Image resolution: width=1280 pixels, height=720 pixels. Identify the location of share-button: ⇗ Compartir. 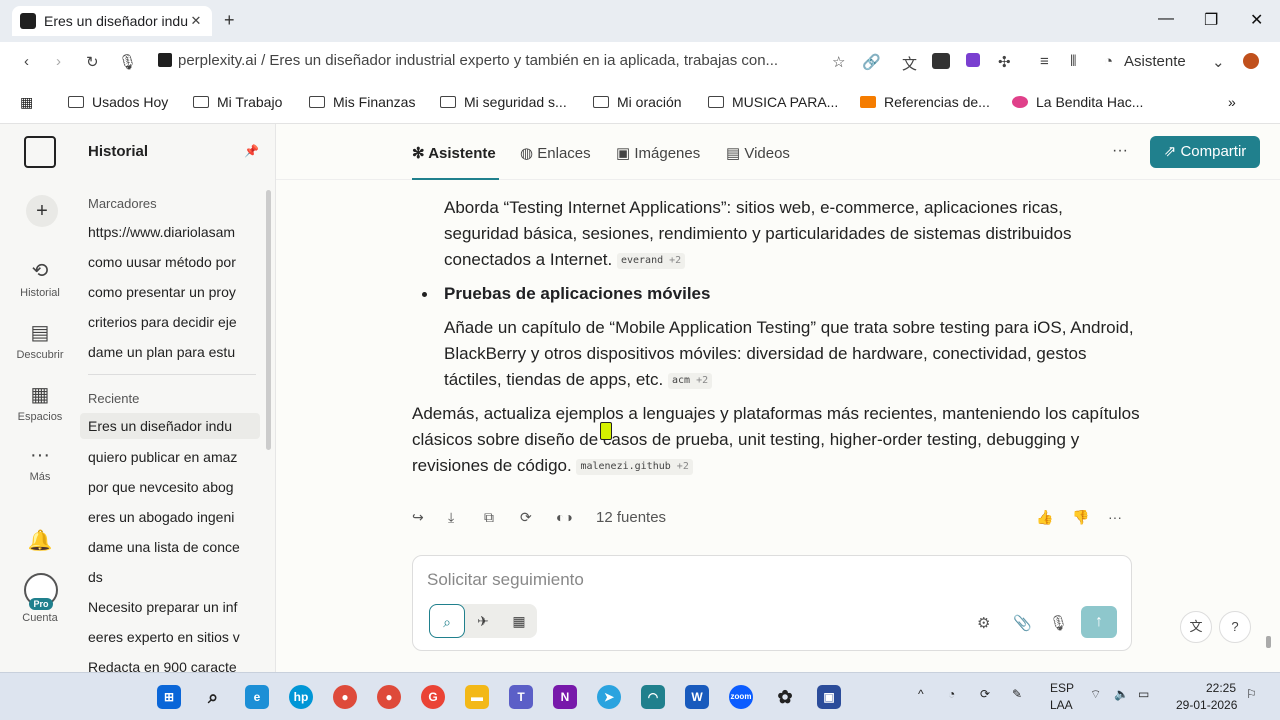
(1205, 152).